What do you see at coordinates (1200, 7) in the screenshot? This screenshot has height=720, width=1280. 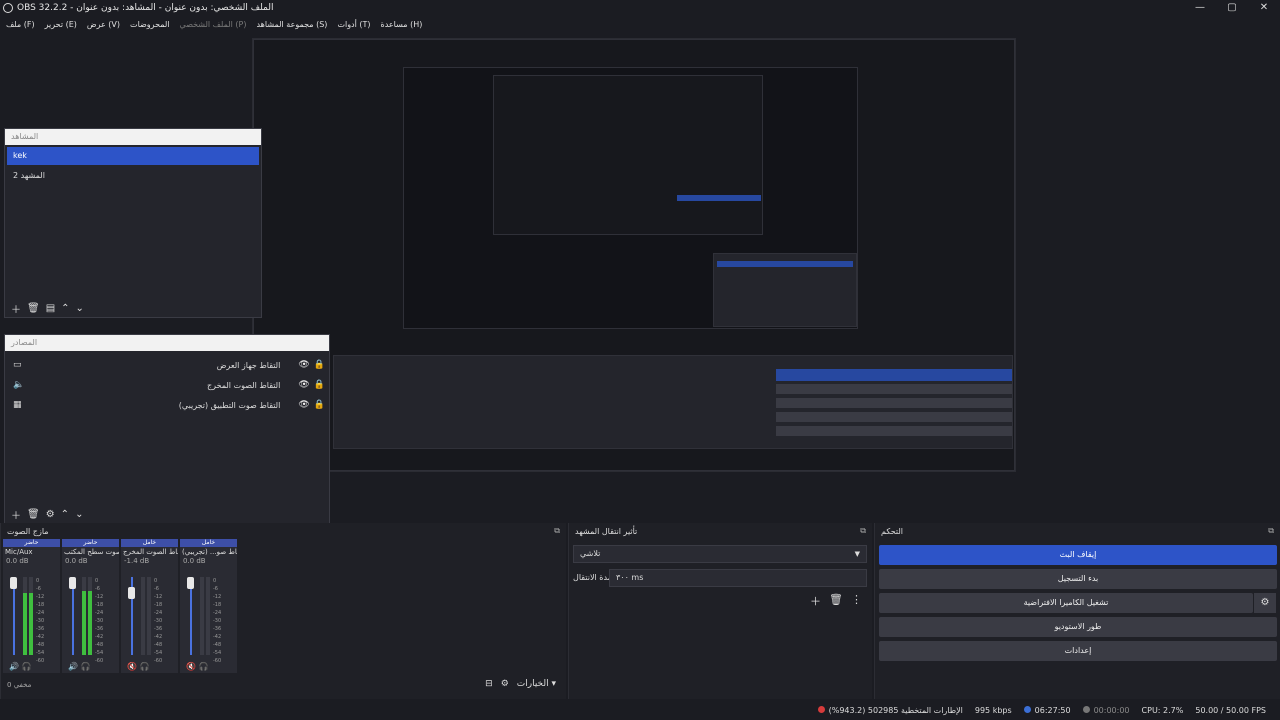 I see `minimize-button: —` at bounding box center [1200, 7].